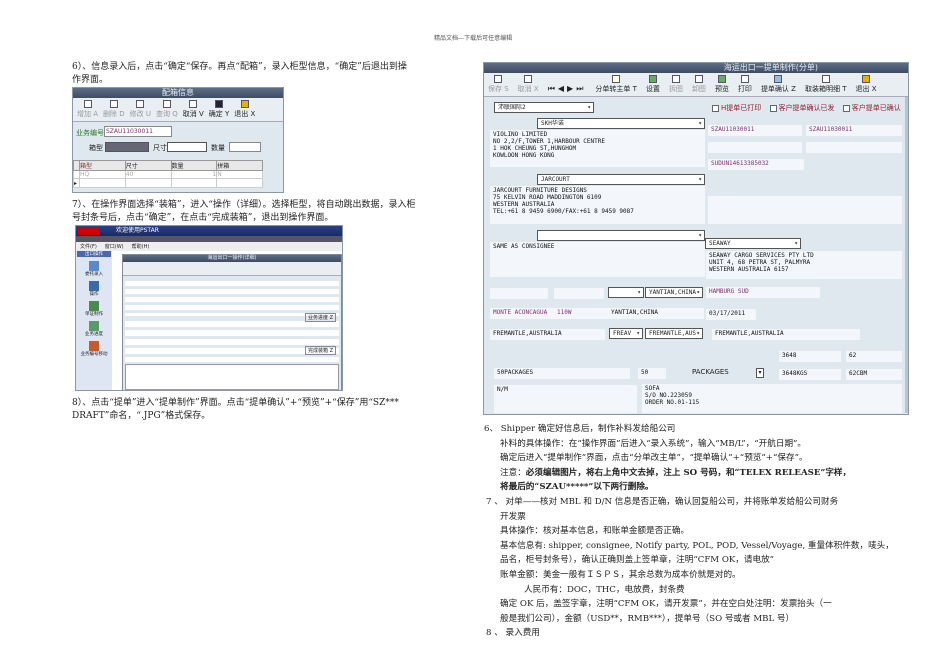 The image size is (950, 672). I want to click on menu-help: 帮助(H), so click(141, 246).